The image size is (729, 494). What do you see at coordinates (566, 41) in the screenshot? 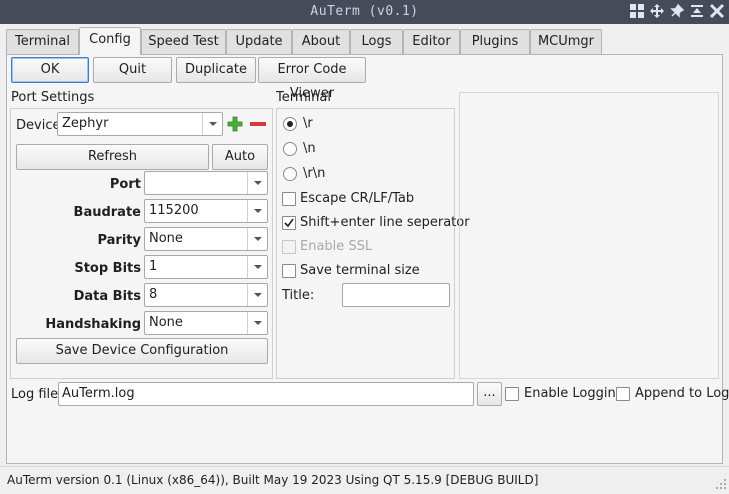
I see `tab-mcumgr: MCUmgr` at bounding box center [566, 41].